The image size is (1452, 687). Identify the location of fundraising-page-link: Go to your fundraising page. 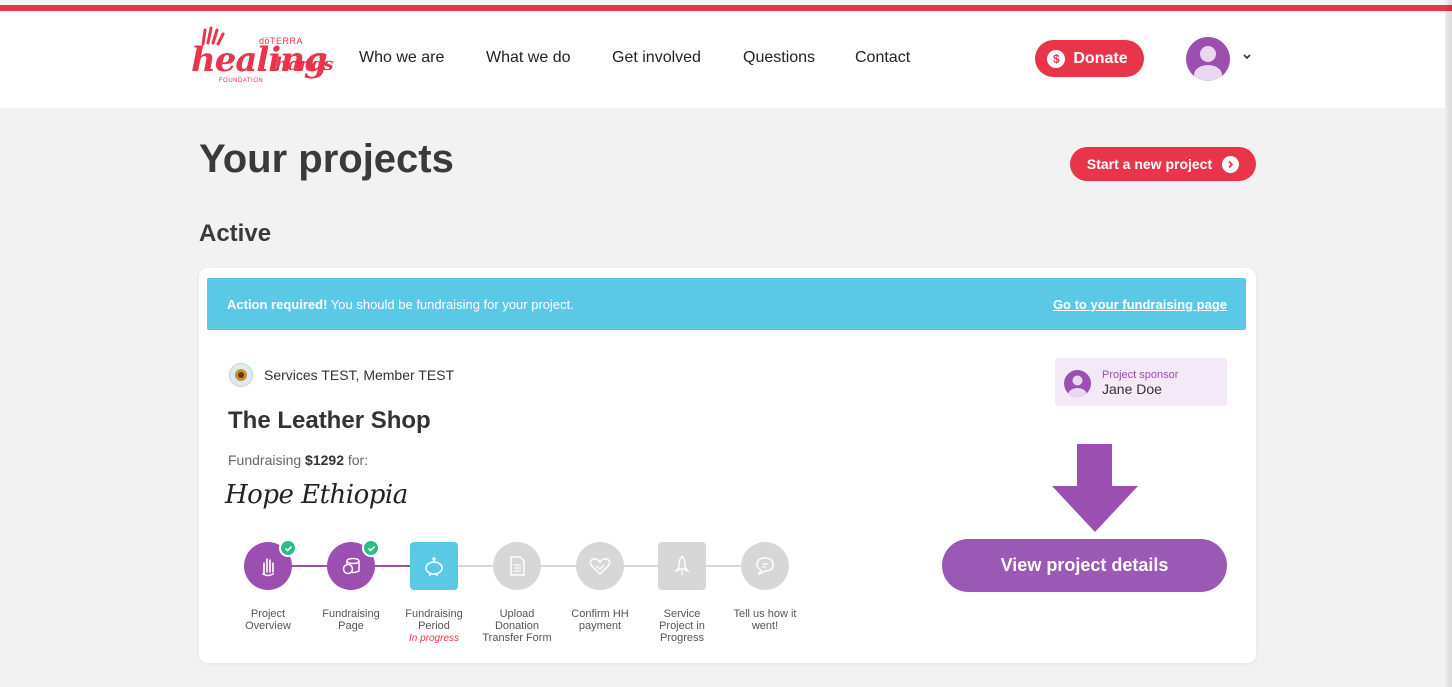
(1140, 304).